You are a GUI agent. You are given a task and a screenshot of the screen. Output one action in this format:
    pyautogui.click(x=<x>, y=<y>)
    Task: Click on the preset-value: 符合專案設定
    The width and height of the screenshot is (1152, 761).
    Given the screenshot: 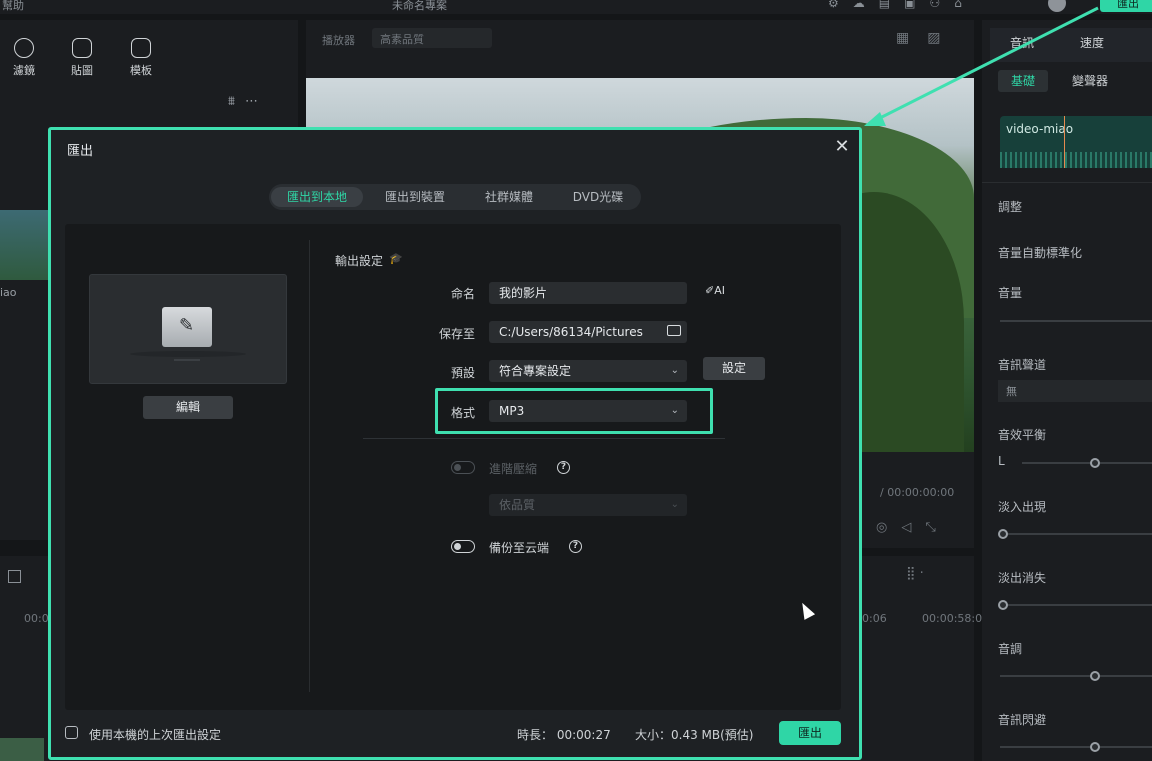 What is the action you would take?
    pyautogui.click(x=535, y=371)
    